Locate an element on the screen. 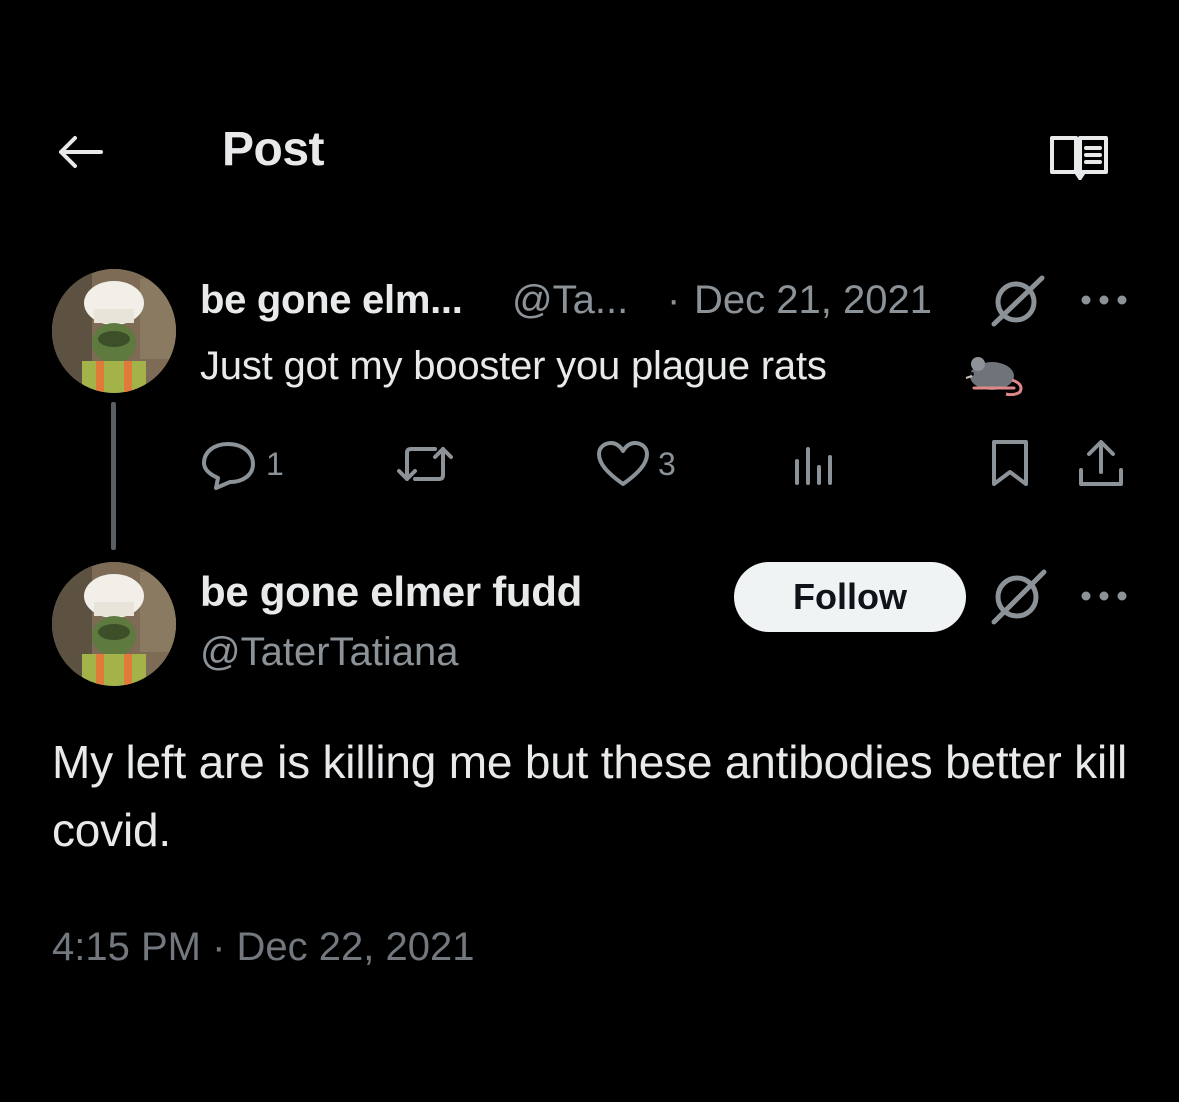 This screenshot has width=1179, height=1102. arrow-left-icon is located at coordinates (81, 152).